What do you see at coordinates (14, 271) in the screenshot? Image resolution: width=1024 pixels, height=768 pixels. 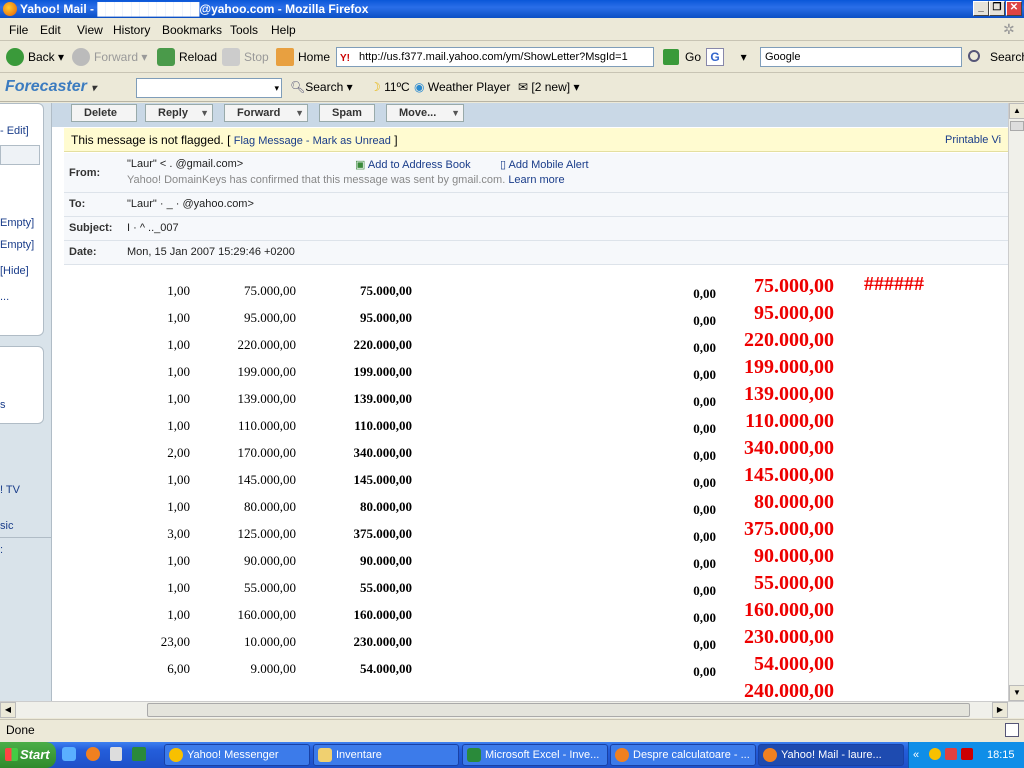 I see `sidebar-hide-link: [Hide]` at bounding box center [14, 271].